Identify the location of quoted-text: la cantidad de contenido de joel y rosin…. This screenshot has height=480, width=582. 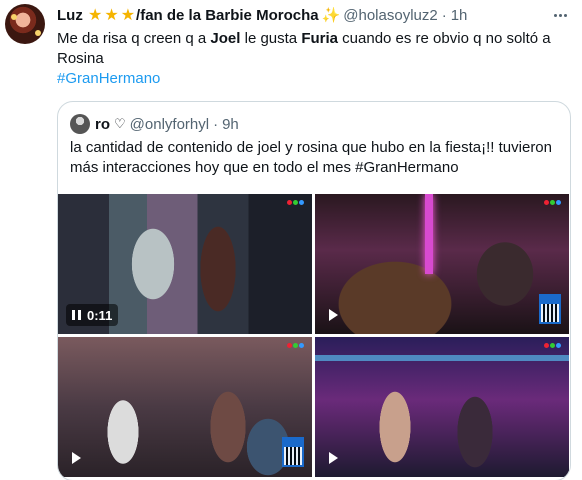
(311, 157).